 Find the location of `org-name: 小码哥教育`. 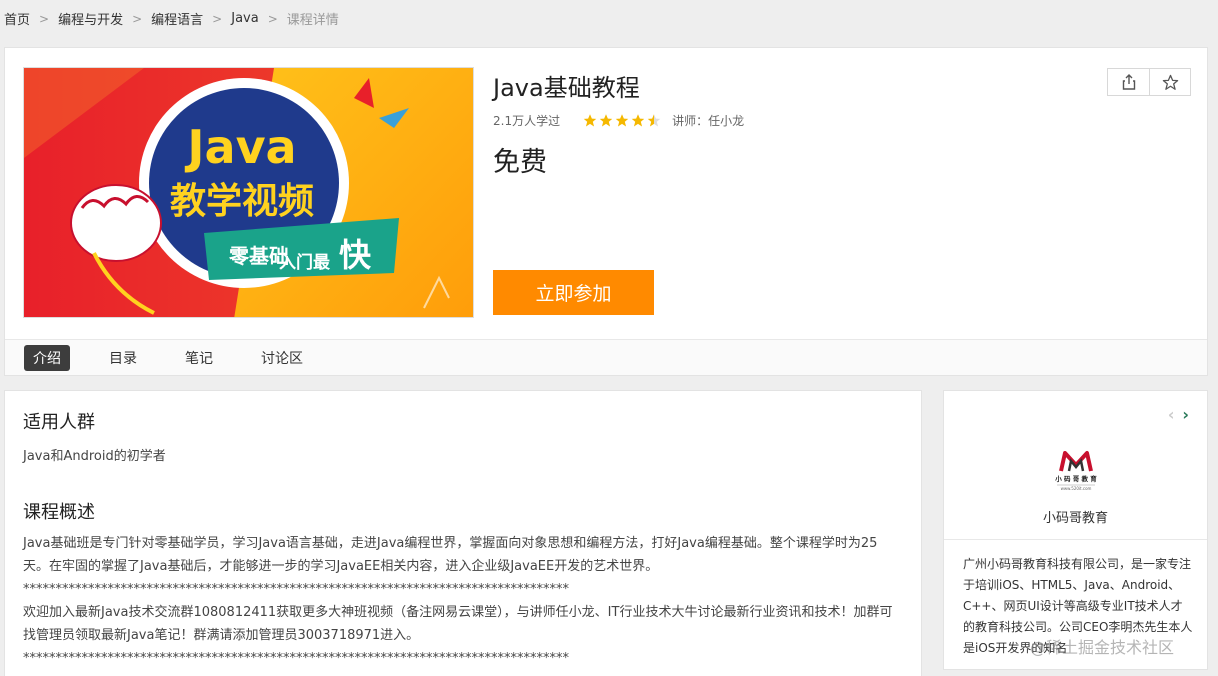

org-name: 小码哥教育 is located at coordinates (1075, 516).